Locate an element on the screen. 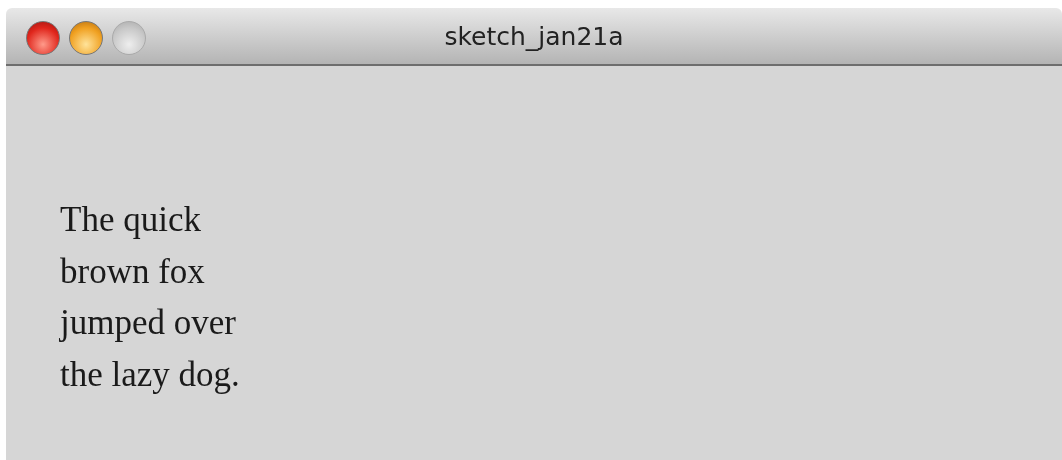  text-paragraph: The quick brown fox jumped over the lazy dog. is located at coordinates (150, 297).